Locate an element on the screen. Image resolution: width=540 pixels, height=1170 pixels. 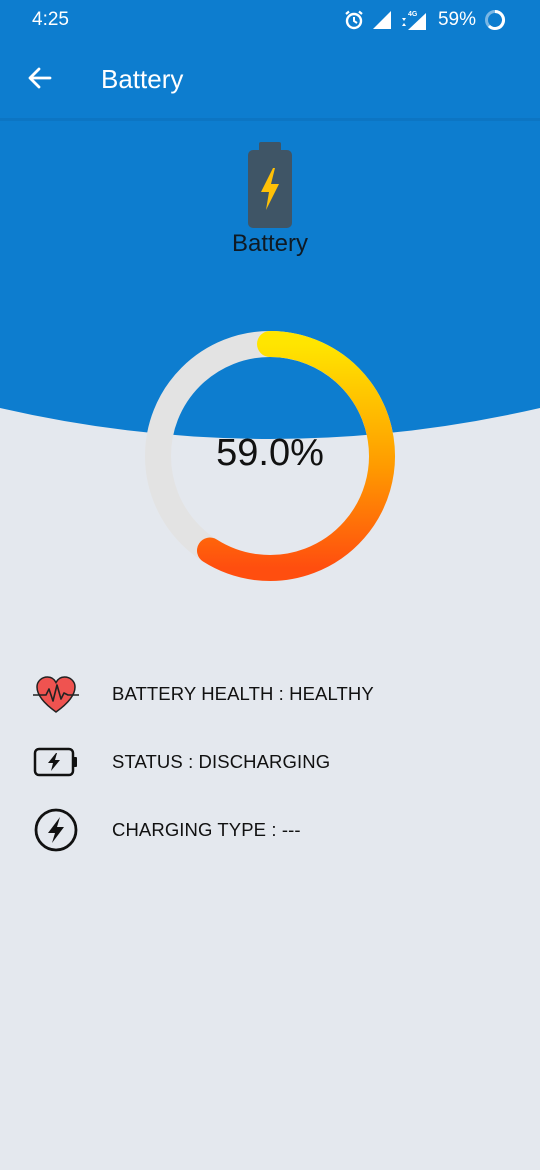
status-icons: 4G 59% is located at coordinates (421, 20).